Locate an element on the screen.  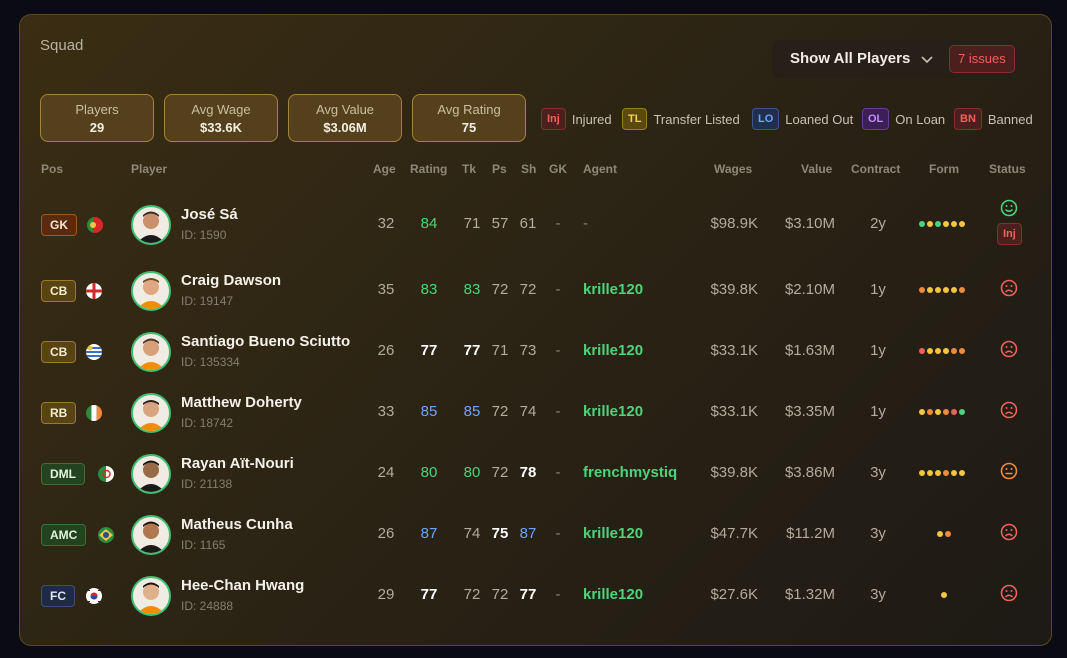
col-header-contract: Contract is located at coordinates (875, 169).